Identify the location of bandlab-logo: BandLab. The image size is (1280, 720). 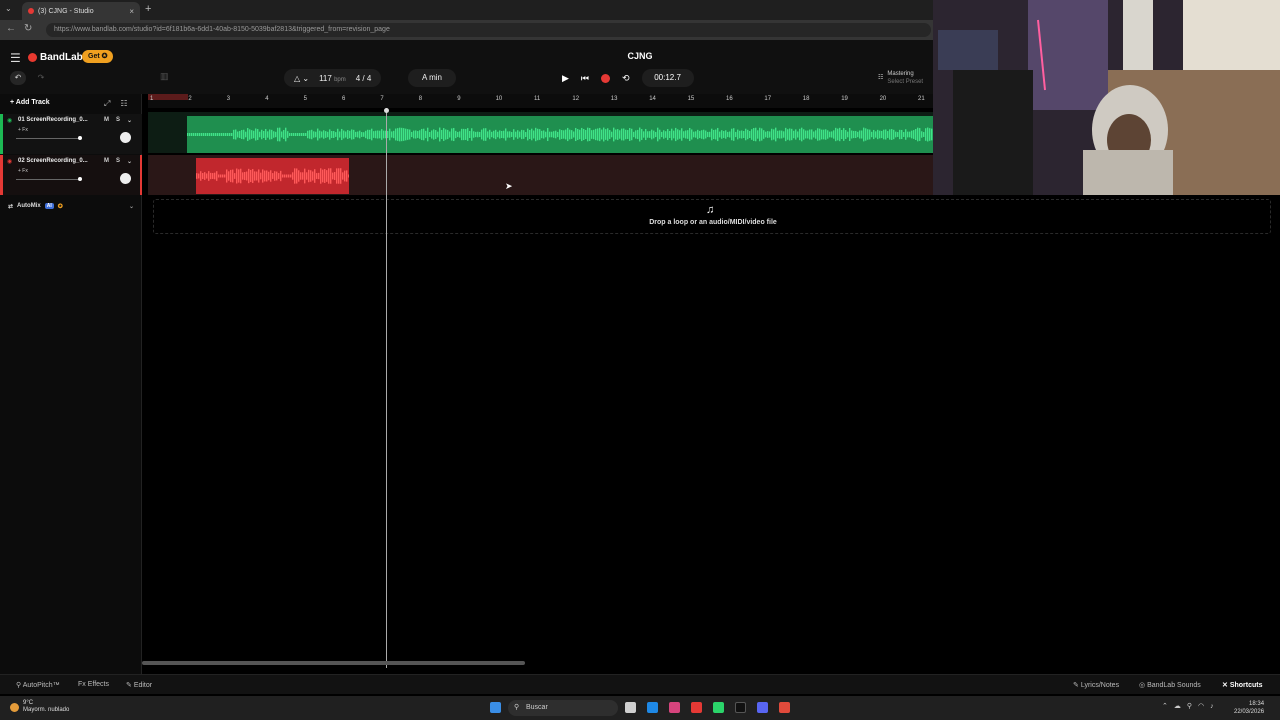
(55, 57).